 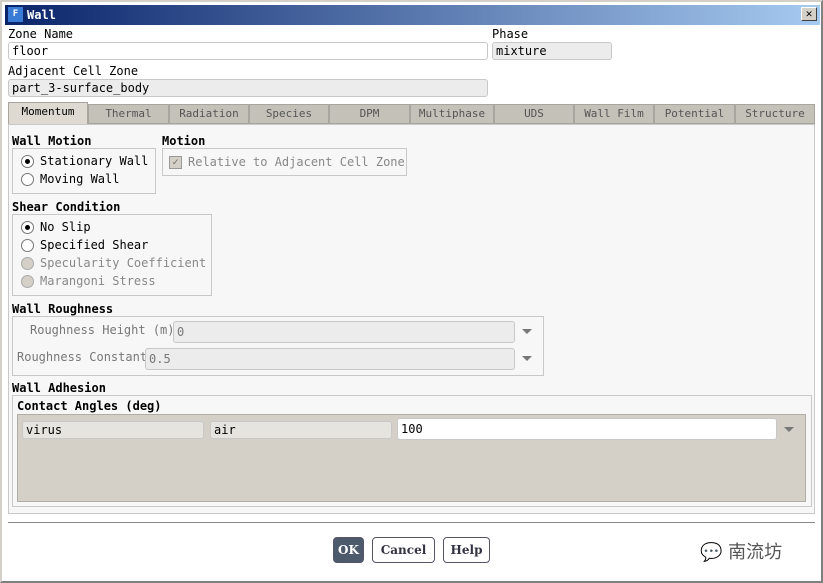 I want to click on radio-marangoni-stress: Marangoni Stress, so click(x=88, y=281).